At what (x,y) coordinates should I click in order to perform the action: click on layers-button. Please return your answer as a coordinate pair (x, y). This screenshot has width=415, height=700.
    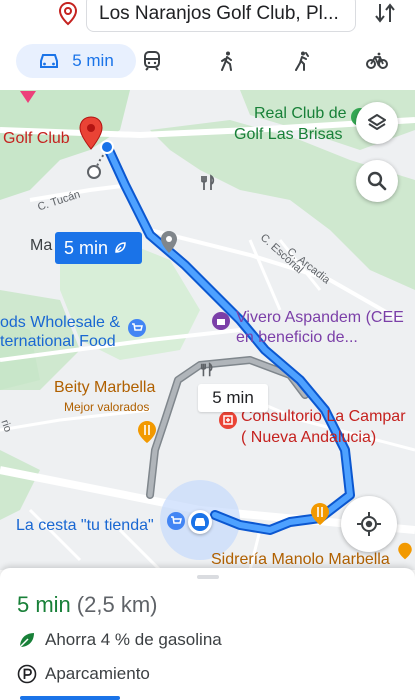
    Looking at the image, I should click on (377, 123).